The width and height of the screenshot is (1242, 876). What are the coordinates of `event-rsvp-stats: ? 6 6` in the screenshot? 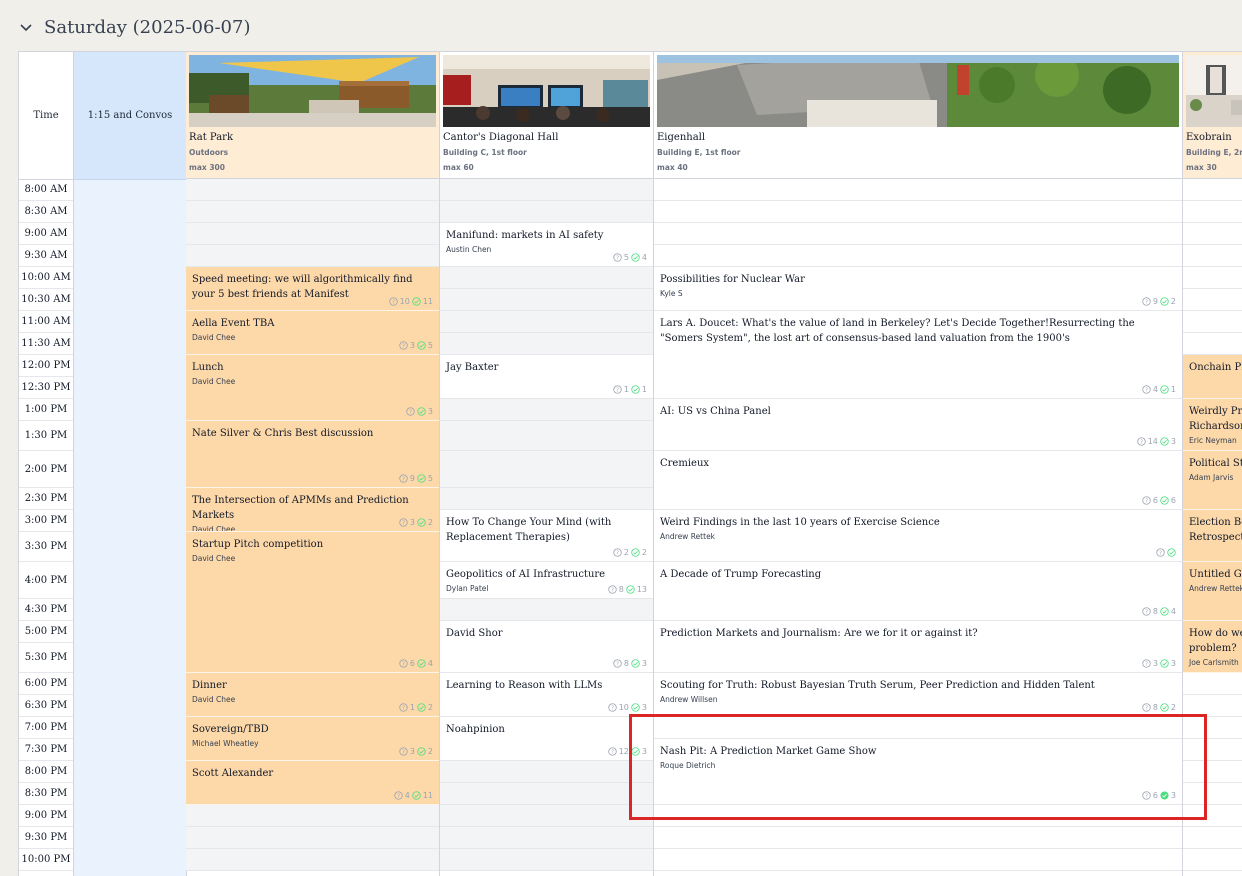 It's located at (1159, 500).